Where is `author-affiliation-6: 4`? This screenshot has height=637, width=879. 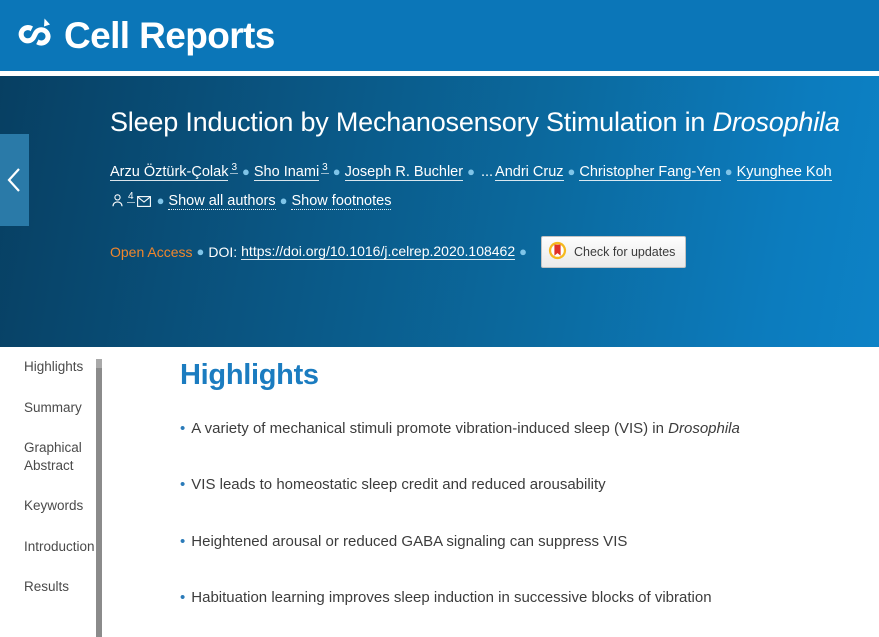
author-affiliation-6: 4 is located at coordinates (131, 197).